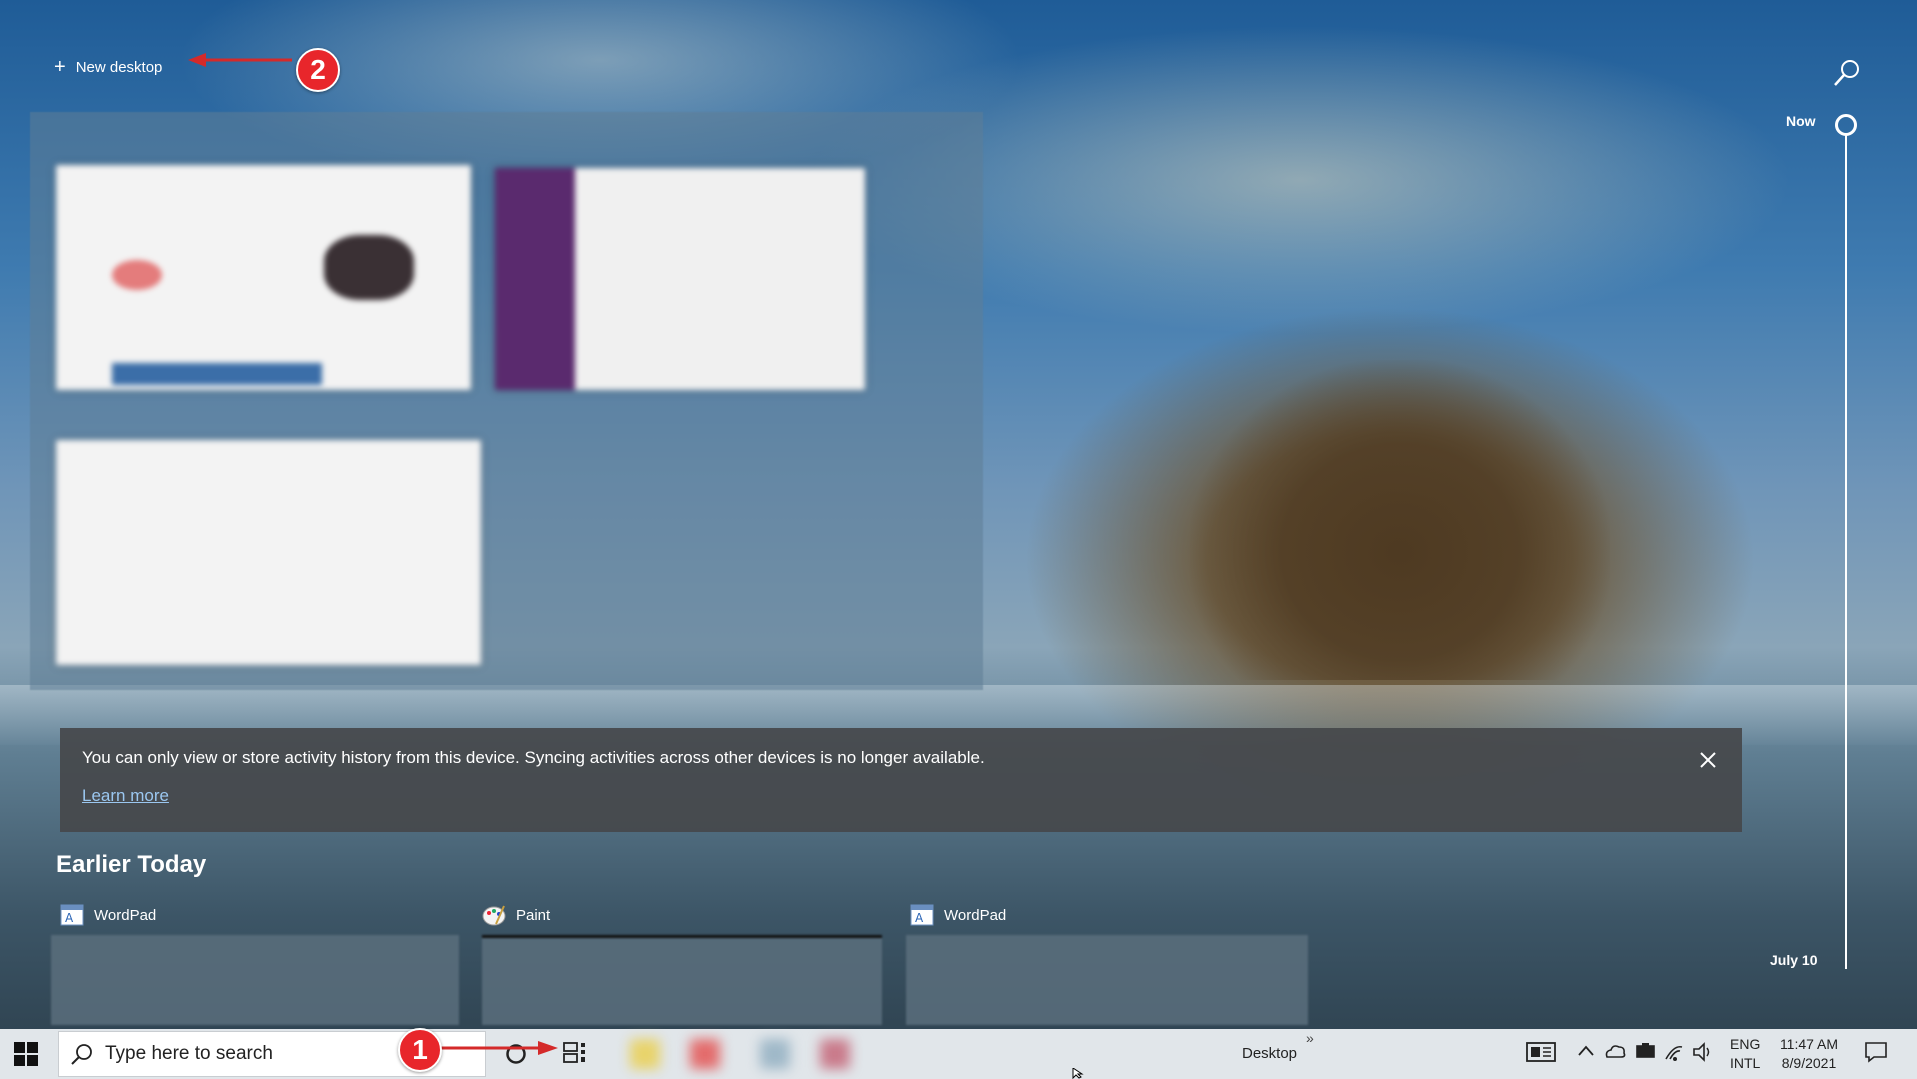  What do you see at coordinates (125, 796) in the screenshot?
I see `learn-more-link: Learn more` at bounding box center [125, 796].